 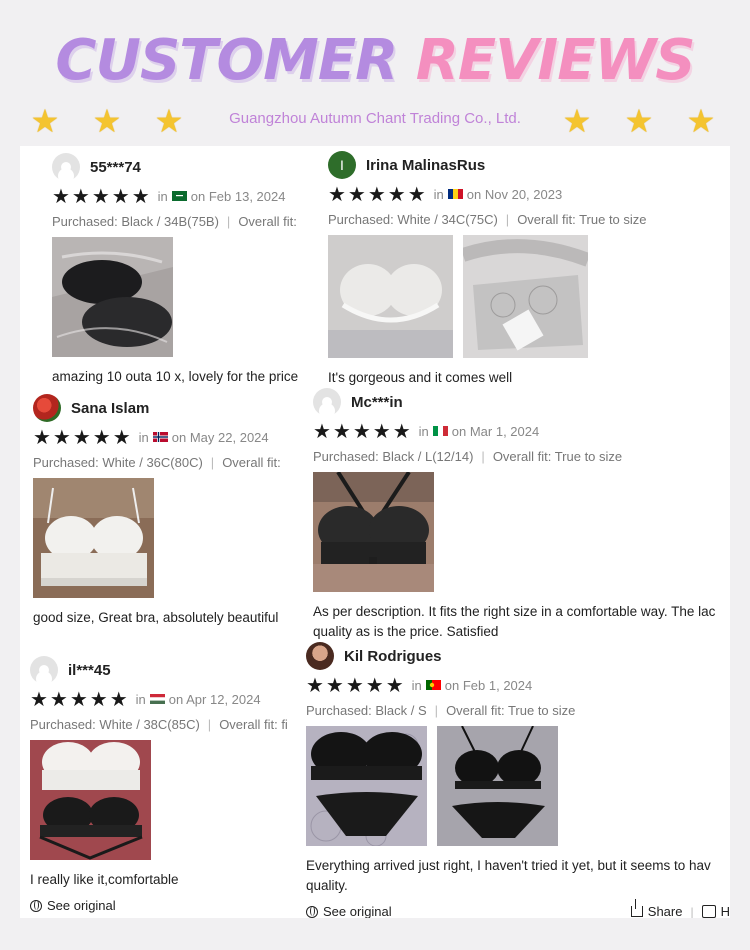 What do you see at coordinates (420, 377) in the screenshot?
I see `review-comment: It's gorgeous and it comes well` at bounding box center [420, 377].